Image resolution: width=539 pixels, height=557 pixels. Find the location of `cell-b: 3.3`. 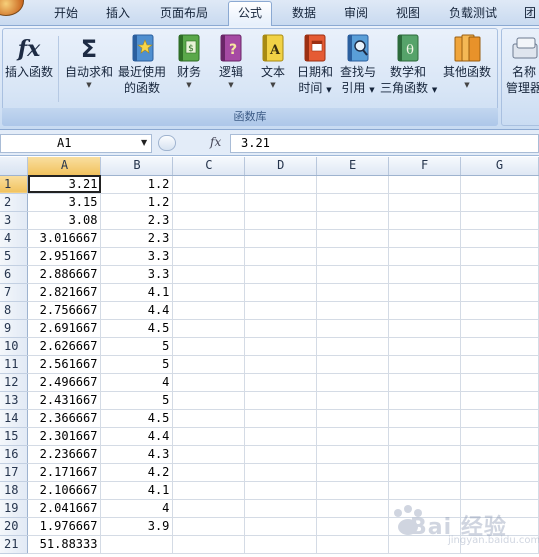

cell-b: 3.3 is located at coordinates (137, 274).